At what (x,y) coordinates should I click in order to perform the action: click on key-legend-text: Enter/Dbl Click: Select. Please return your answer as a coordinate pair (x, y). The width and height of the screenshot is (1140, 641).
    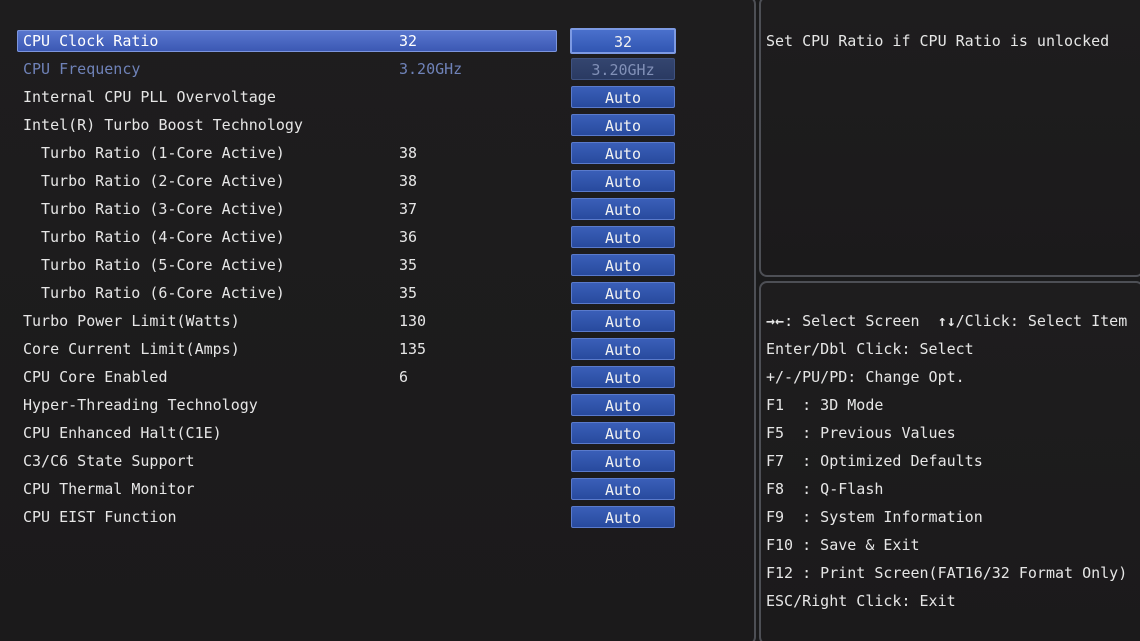
    Looking at the image, I should click on (870, 349).